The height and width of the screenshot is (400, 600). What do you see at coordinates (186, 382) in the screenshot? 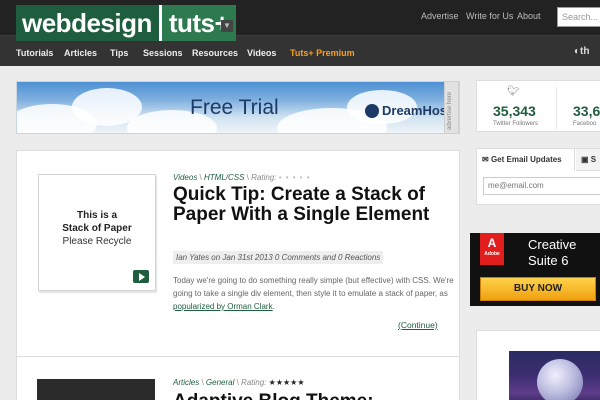
I see `category-link-articles: Articles` at bounding box center [186, 382].